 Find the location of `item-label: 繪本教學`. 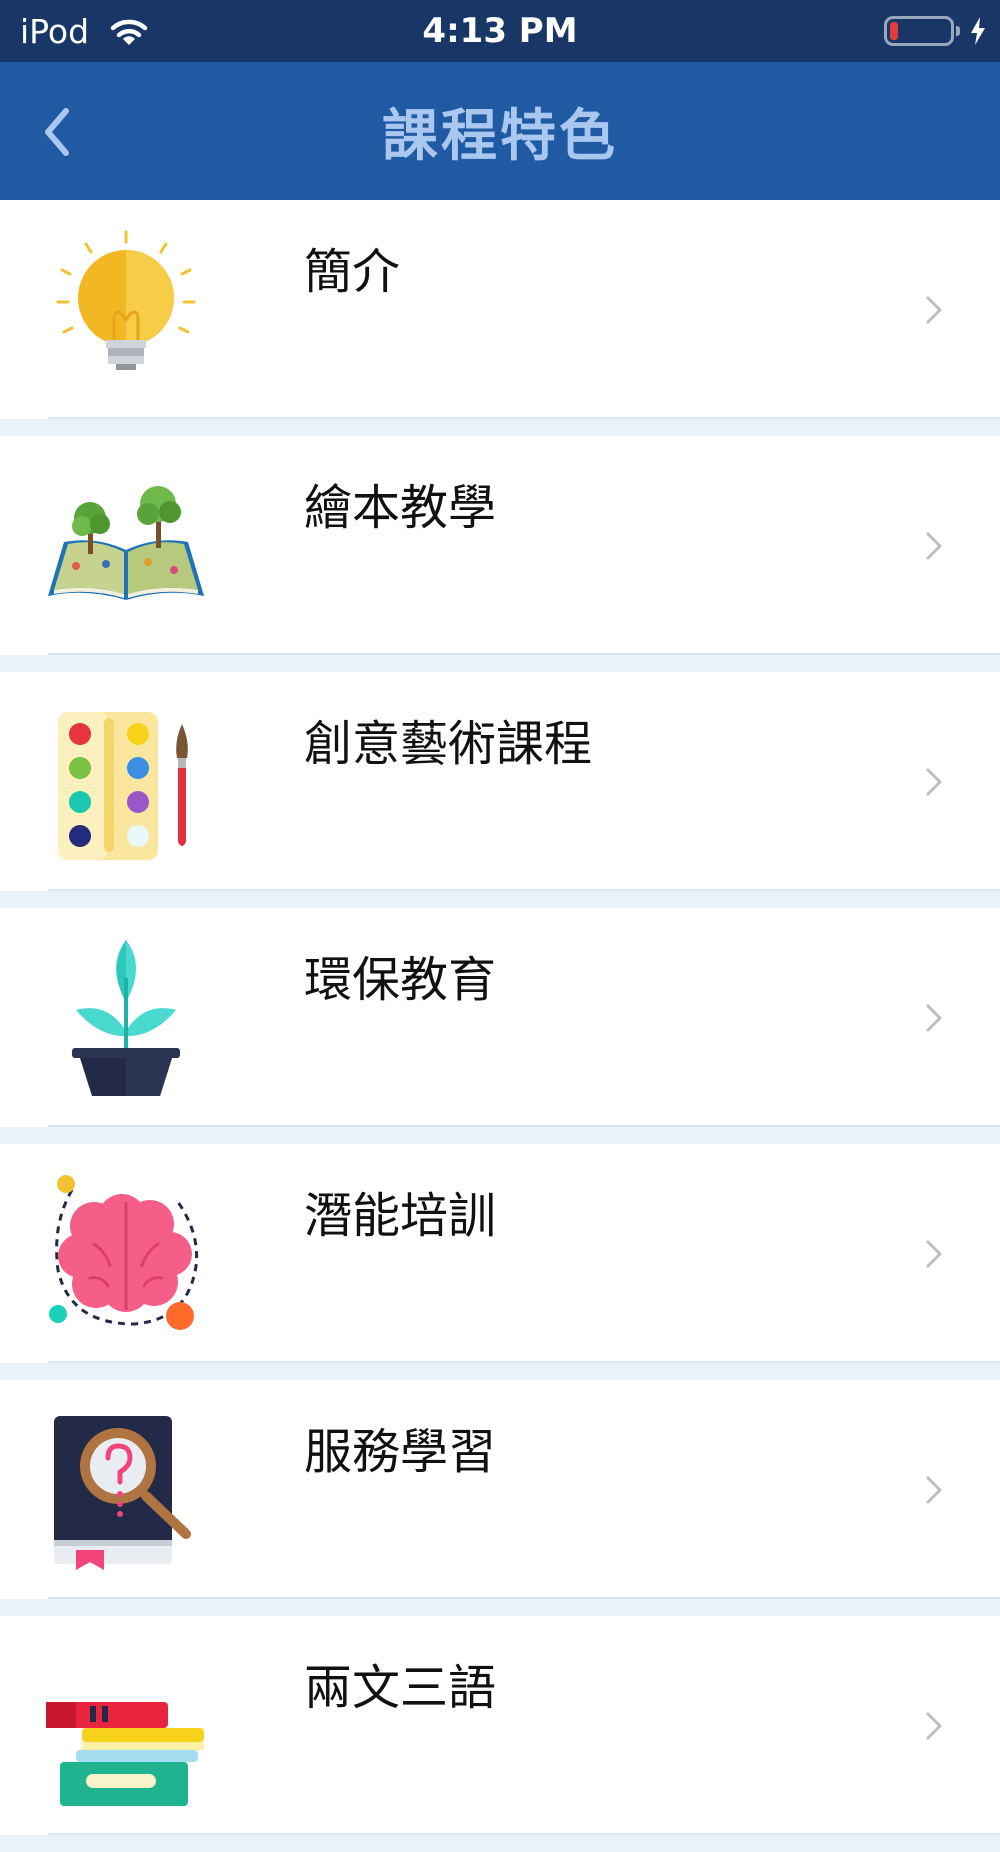

item-label: 繪本教學 is located at coordinates (400, 508).